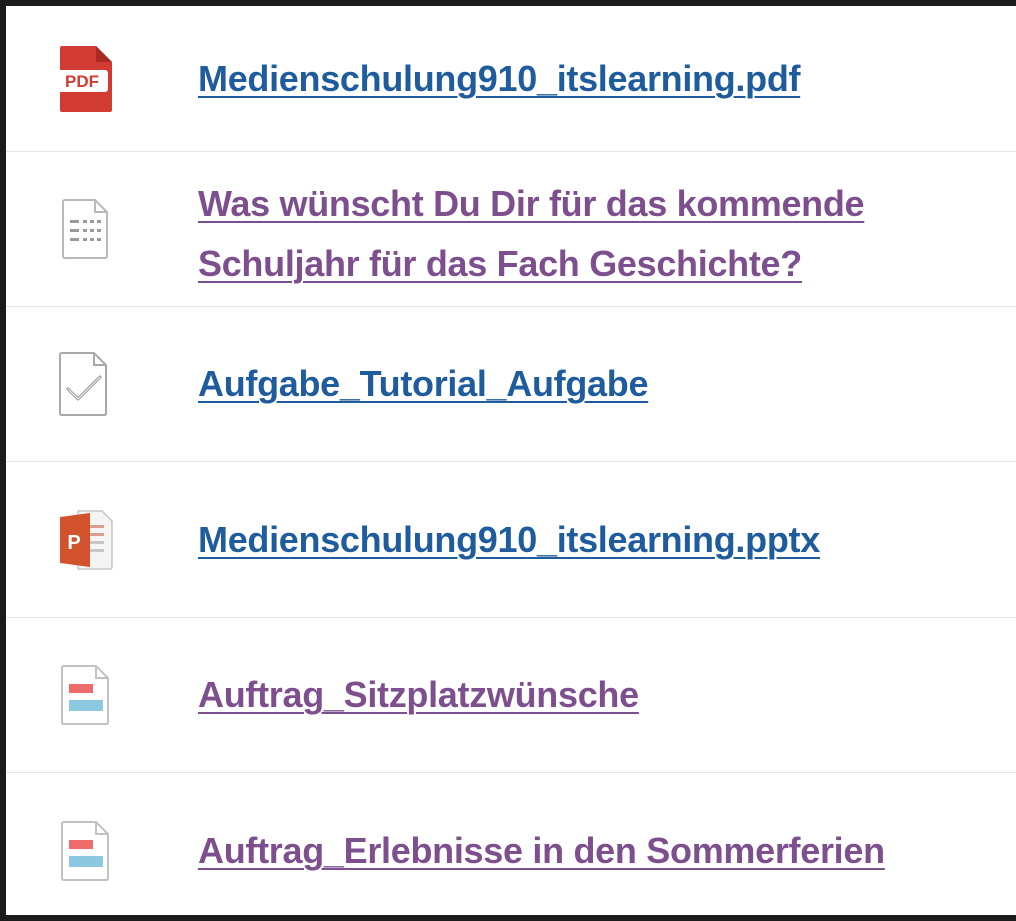 The image size is (1016, 921). I want to click on powerpoint-icon: P, so click(86, 540).